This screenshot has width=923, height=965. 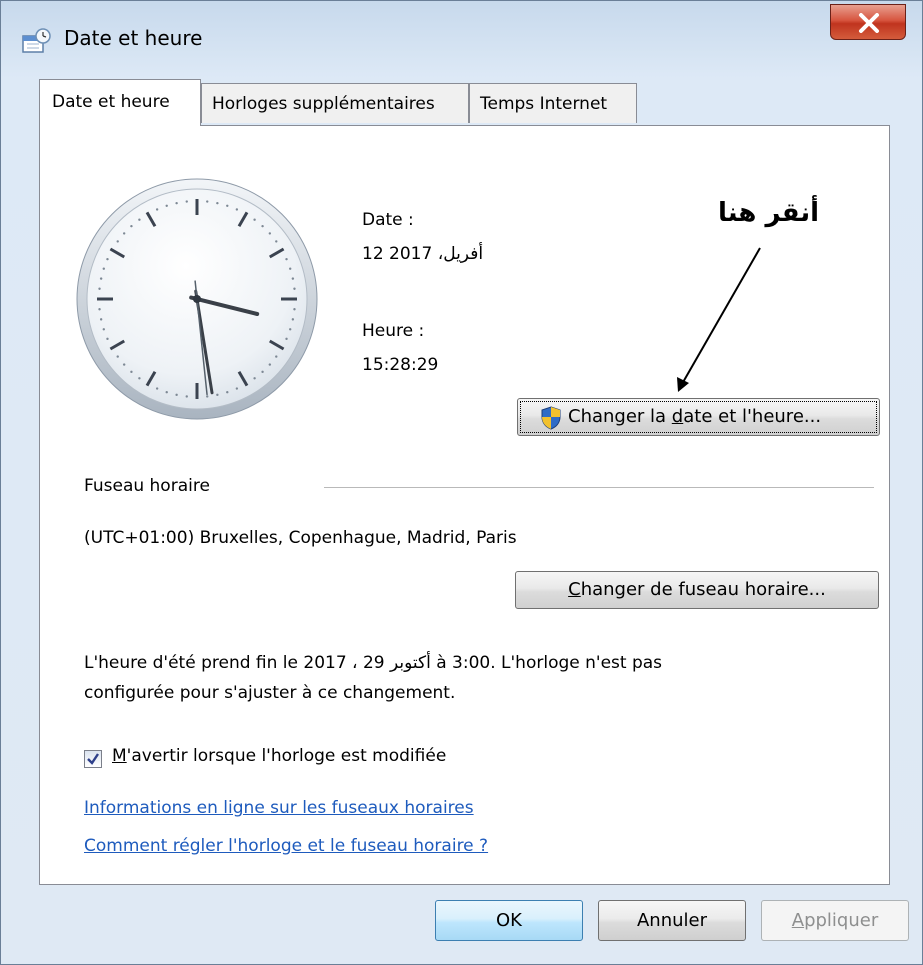 What do you see at coordinates (36, 40) in the screenshot?
I see `clock-calendar-icon` at bounding box center [36, 40].